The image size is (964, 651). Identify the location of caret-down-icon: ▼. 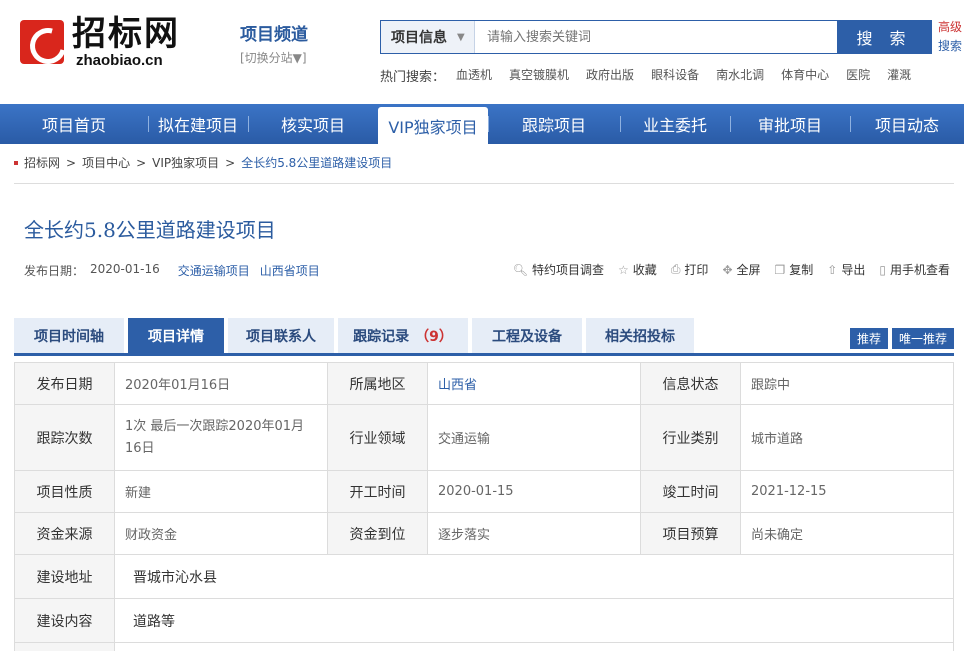
(461, 37).